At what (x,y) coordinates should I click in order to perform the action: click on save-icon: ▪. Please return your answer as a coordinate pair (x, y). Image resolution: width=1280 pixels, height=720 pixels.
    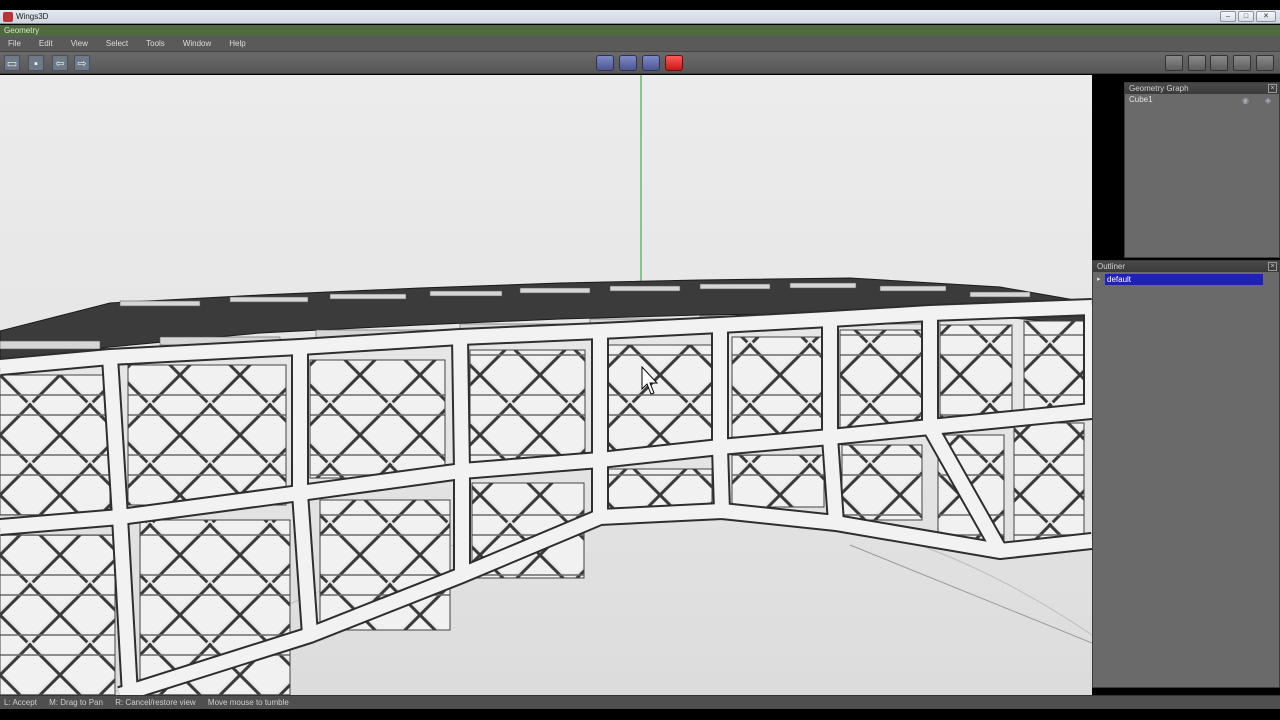
    Looking at the image, I should click on (36, 63).